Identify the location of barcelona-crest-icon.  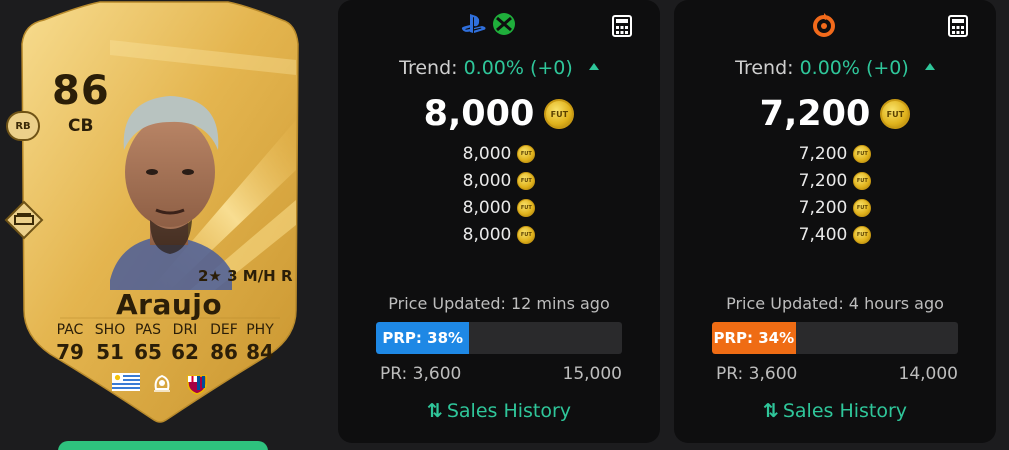
(197, 385).